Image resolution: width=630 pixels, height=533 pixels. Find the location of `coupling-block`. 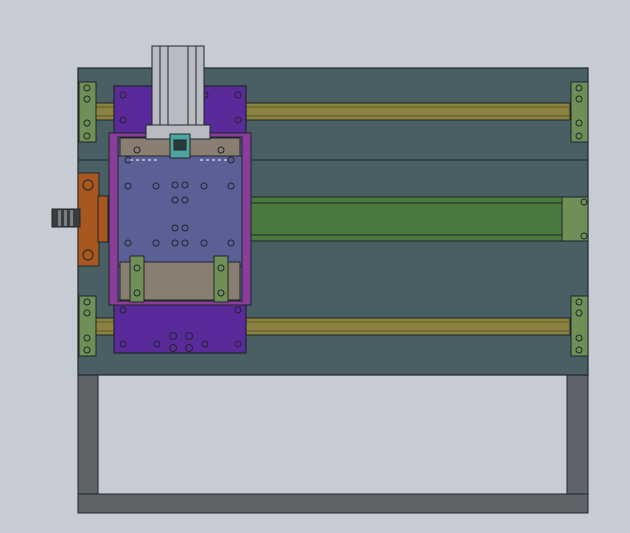

coupling-block is located at coordinates (103, 219).